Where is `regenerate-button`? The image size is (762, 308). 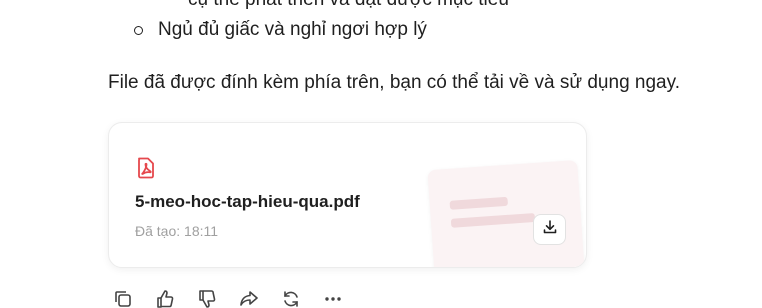
regenerate-button is located at coordinates (291, 299).